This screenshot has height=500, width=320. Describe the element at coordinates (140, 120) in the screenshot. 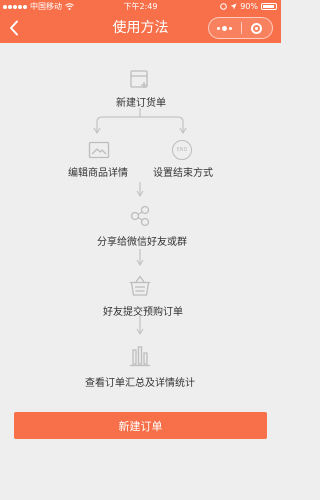

I see `branch-connector` at that location.